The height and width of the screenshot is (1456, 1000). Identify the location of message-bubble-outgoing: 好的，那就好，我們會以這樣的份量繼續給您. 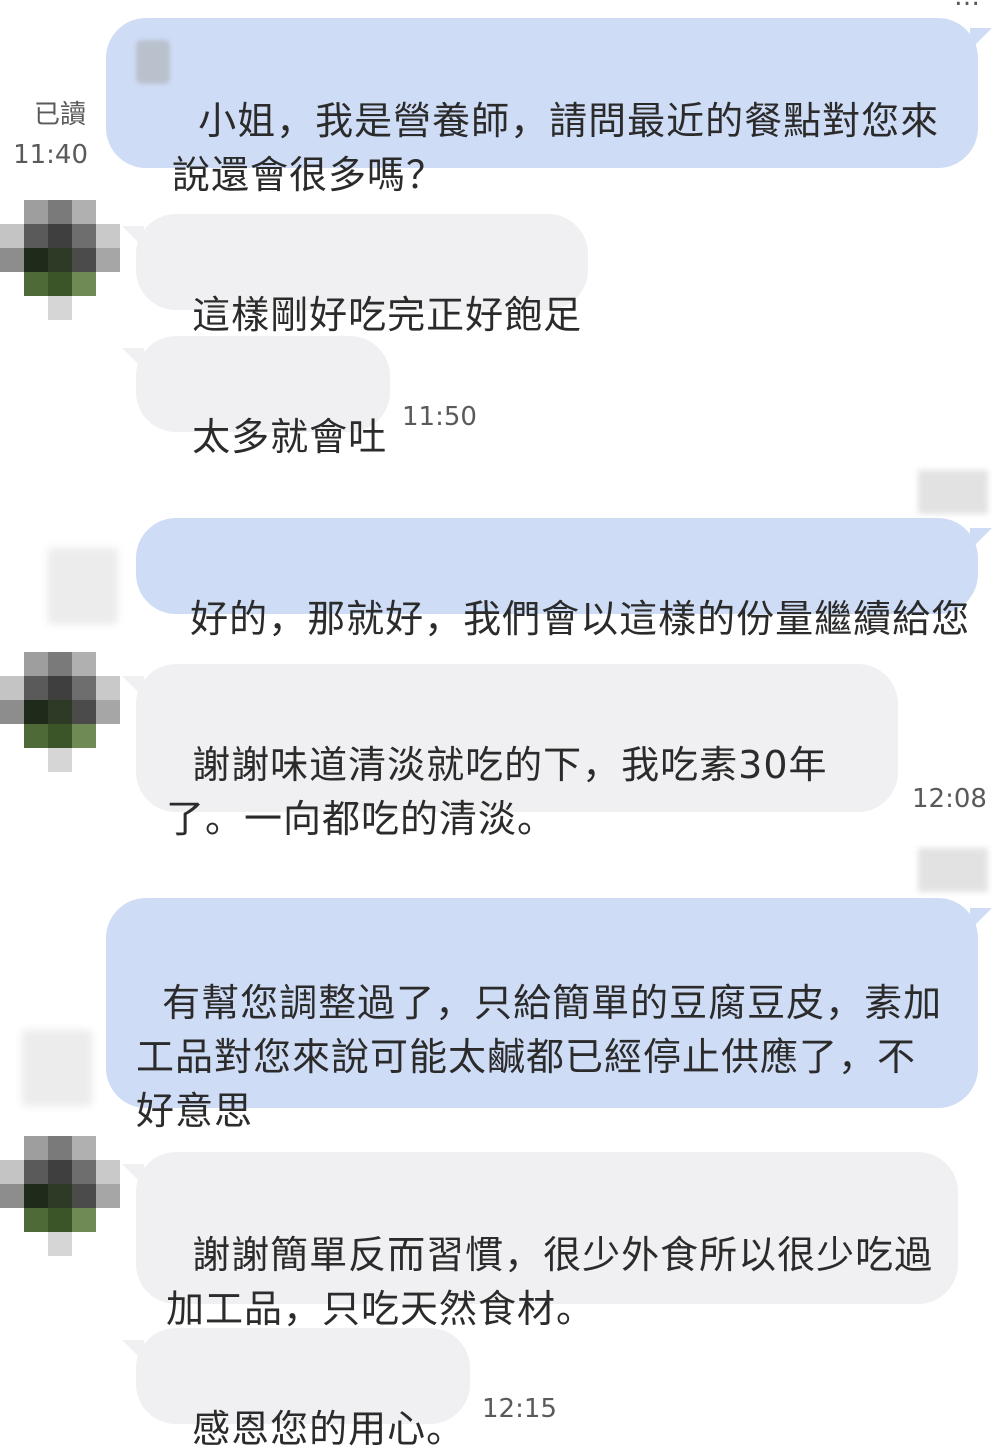
(557, 579).